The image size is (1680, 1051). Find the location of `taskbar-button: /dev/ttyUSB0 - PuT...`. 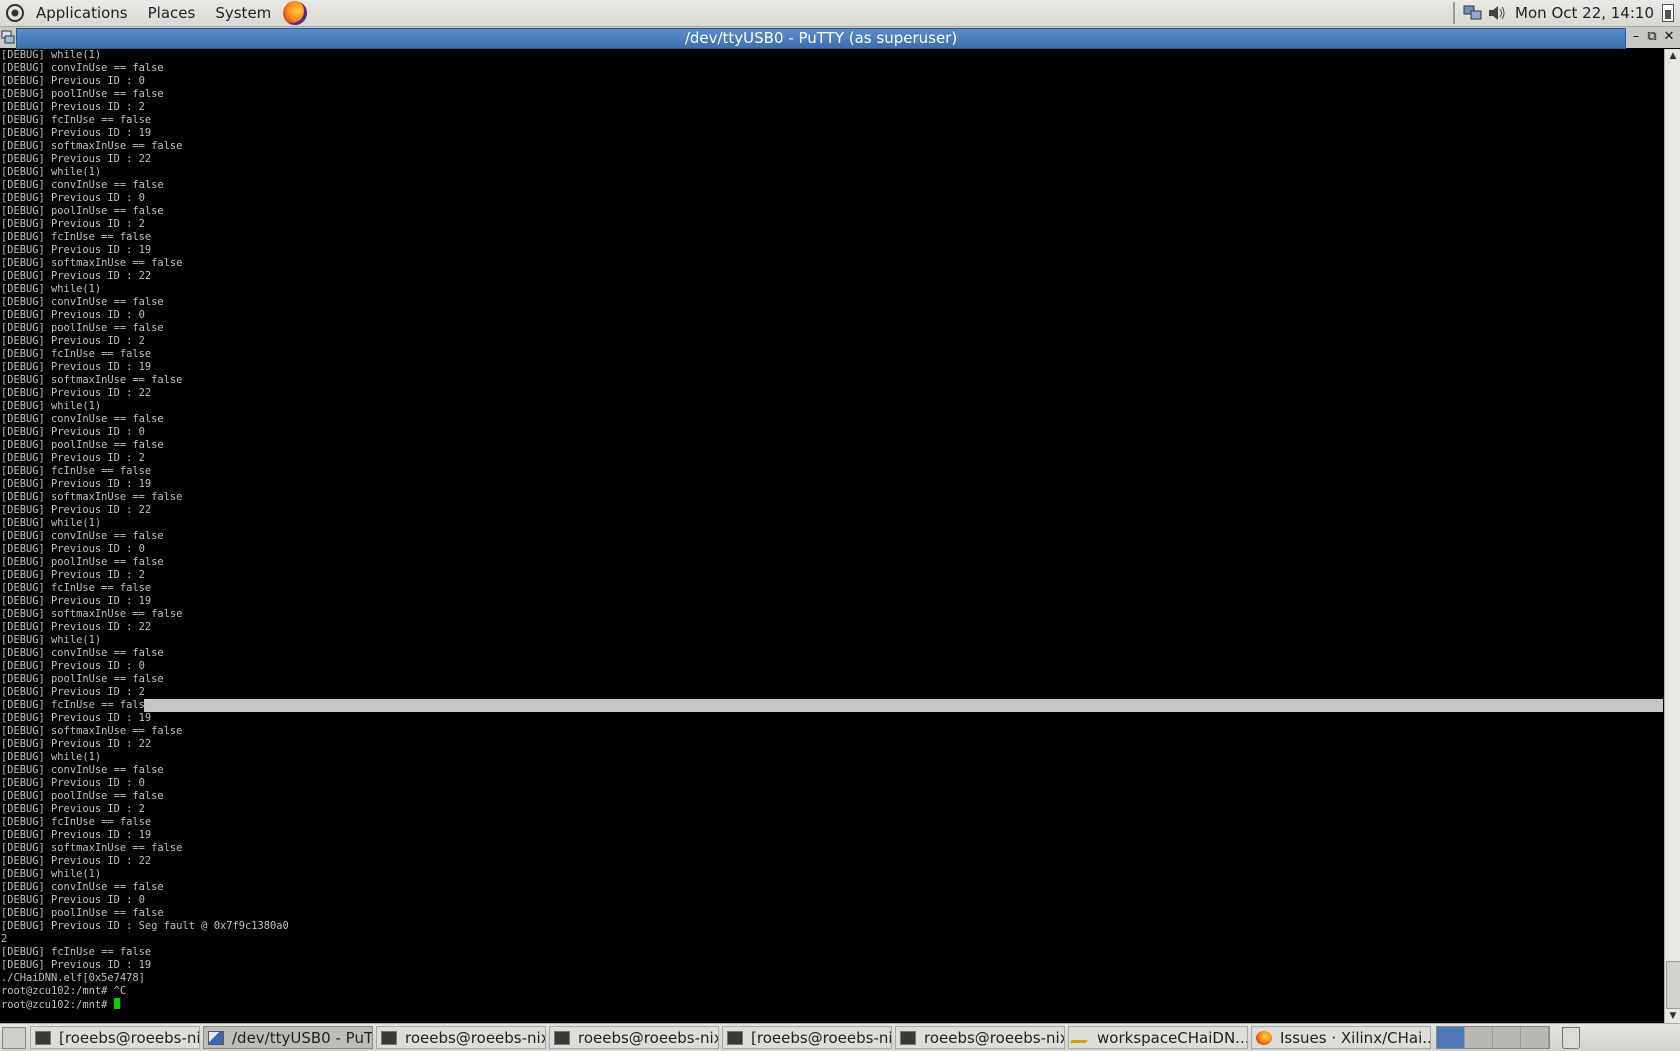

taskbar-button: /dev/ttyUSB0 - PuT... is located at coordinates (288, 1037).